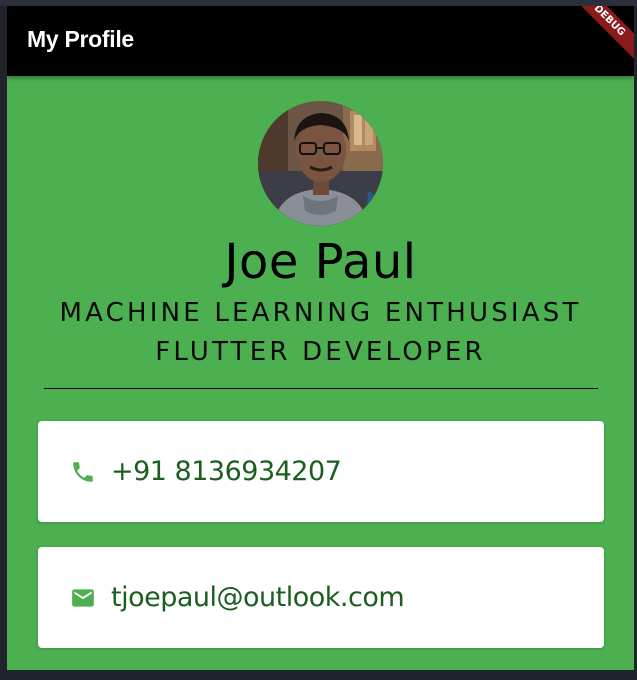  What do you see at coordinates (320, 262) in the screenshot?
I see `profile-name: Joe Paul` at bounding box center [320, 262].